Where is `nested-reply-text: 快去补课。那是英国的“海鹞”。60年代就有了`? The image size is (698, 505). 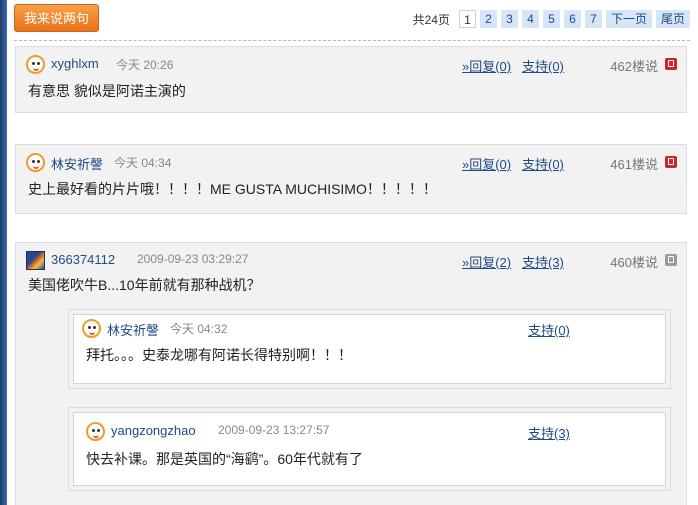
nested-reply-text: 快去补课。那是英国的“海鹞”。60年代就有了 is located at coordinates (224, 459).